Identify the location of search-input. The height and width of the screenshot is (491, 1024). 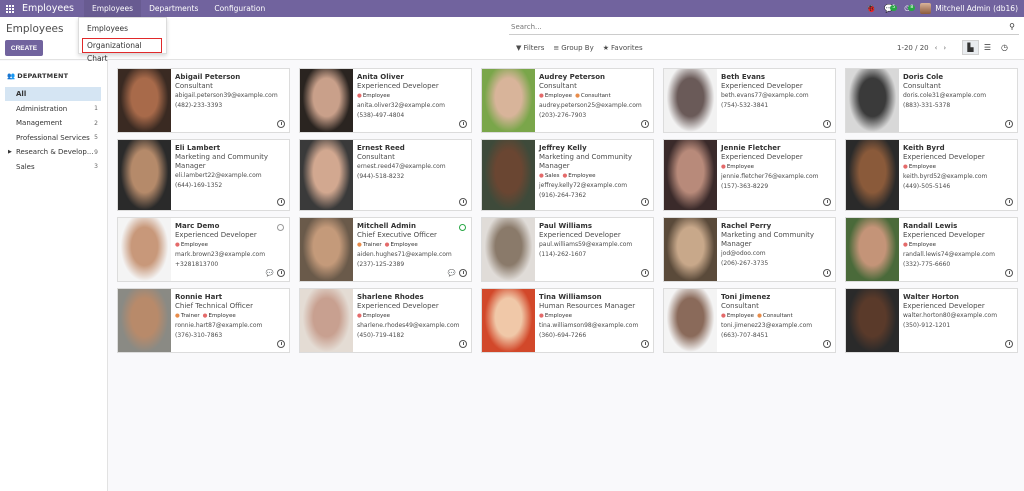
(754, 26).